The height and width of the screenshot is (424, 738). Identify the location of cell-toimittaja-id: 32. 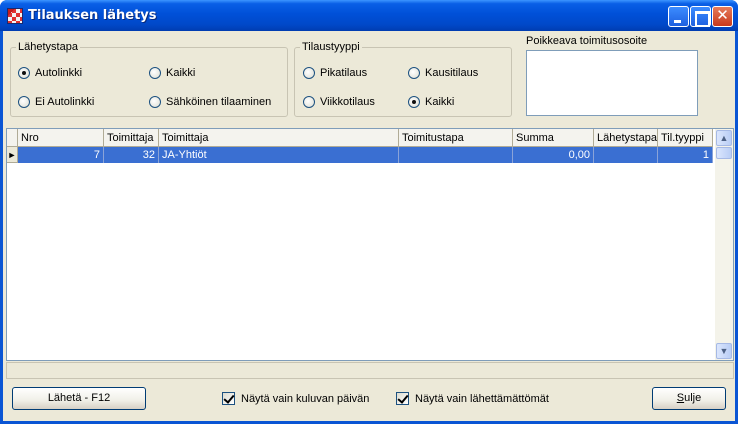
(131, 155).